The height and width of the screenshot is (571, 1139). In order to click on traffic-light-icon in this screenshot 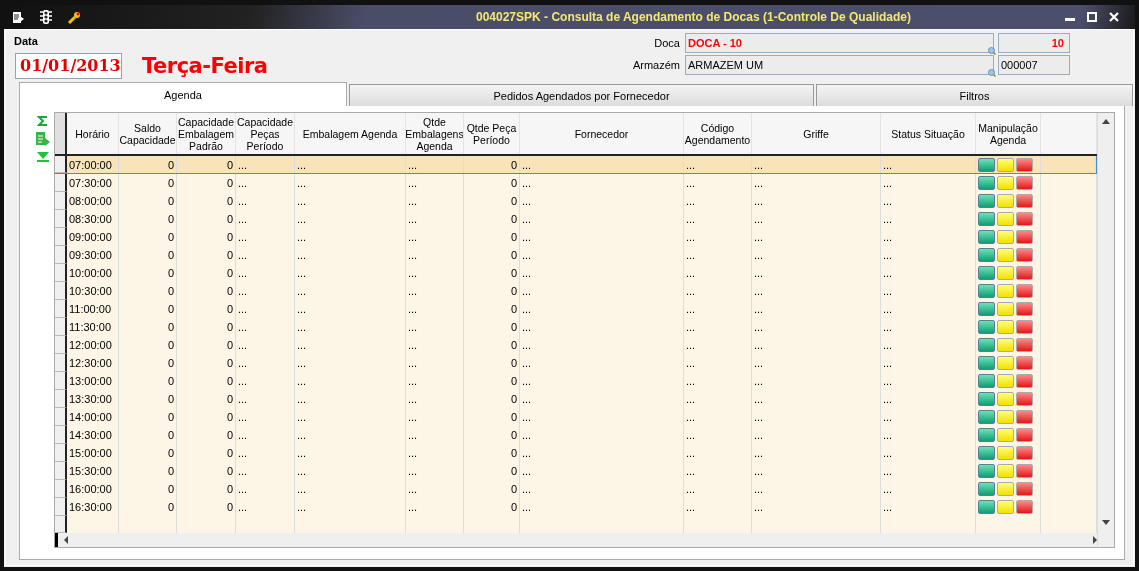, I will do `click(46, 17)`.